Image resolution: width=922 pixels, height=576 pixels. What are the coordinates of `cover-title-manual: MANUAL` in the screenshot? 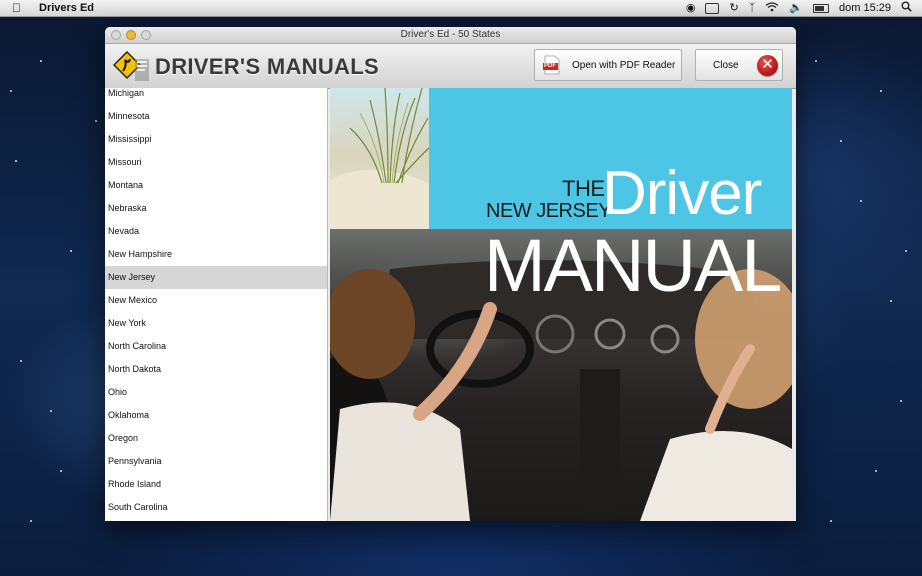 It's located at (633, 265).